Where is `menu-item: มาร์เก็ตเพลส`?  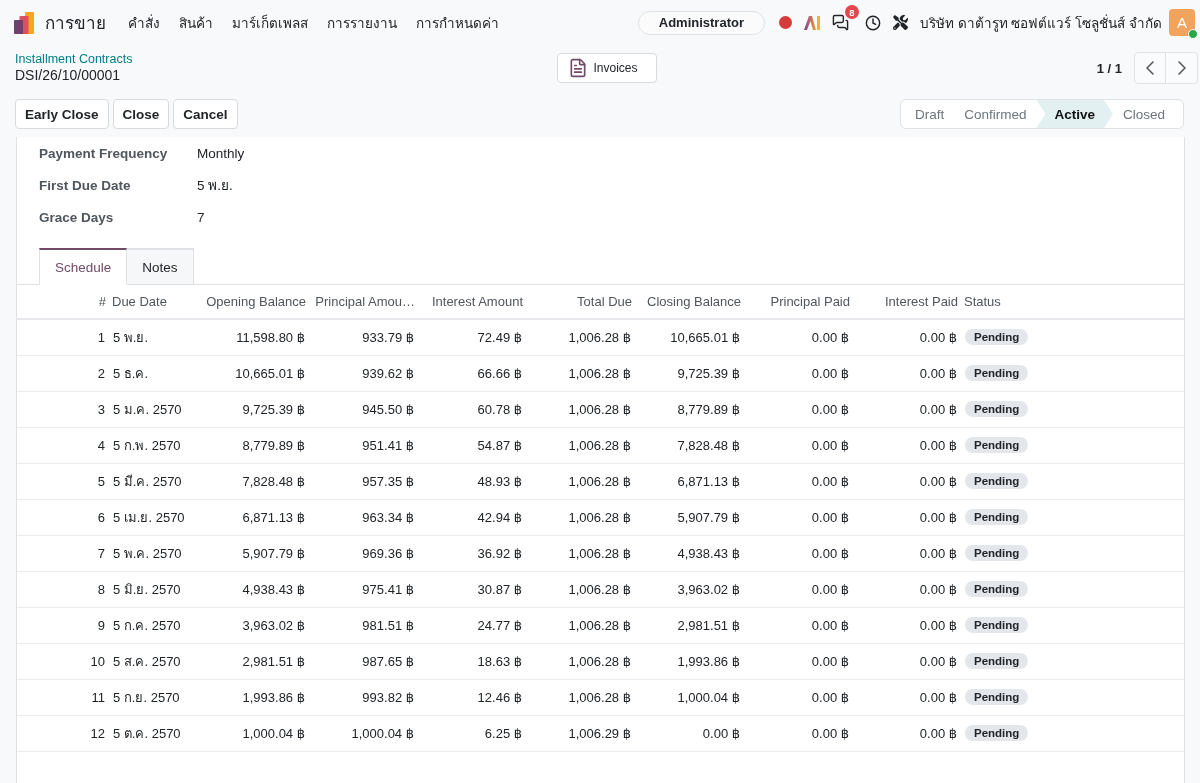 menu-item: มาร์เก็ตเพลส is located at coordinates (269, 22).